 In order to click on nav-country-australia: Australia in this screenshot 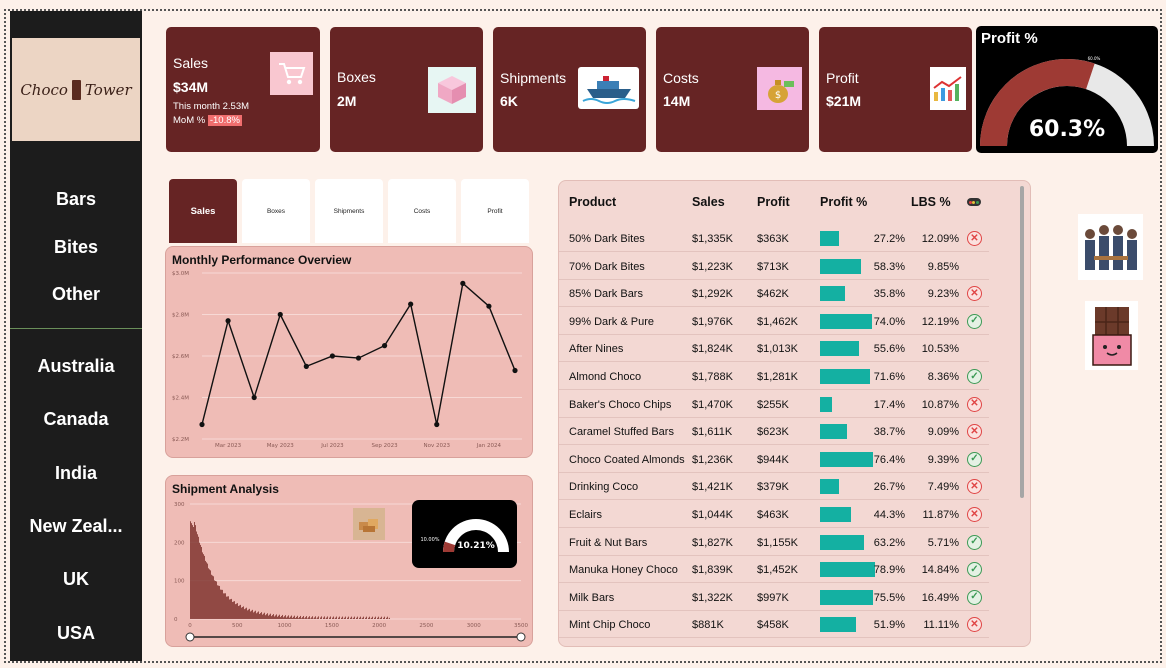, I will do `click(76, 366)`.